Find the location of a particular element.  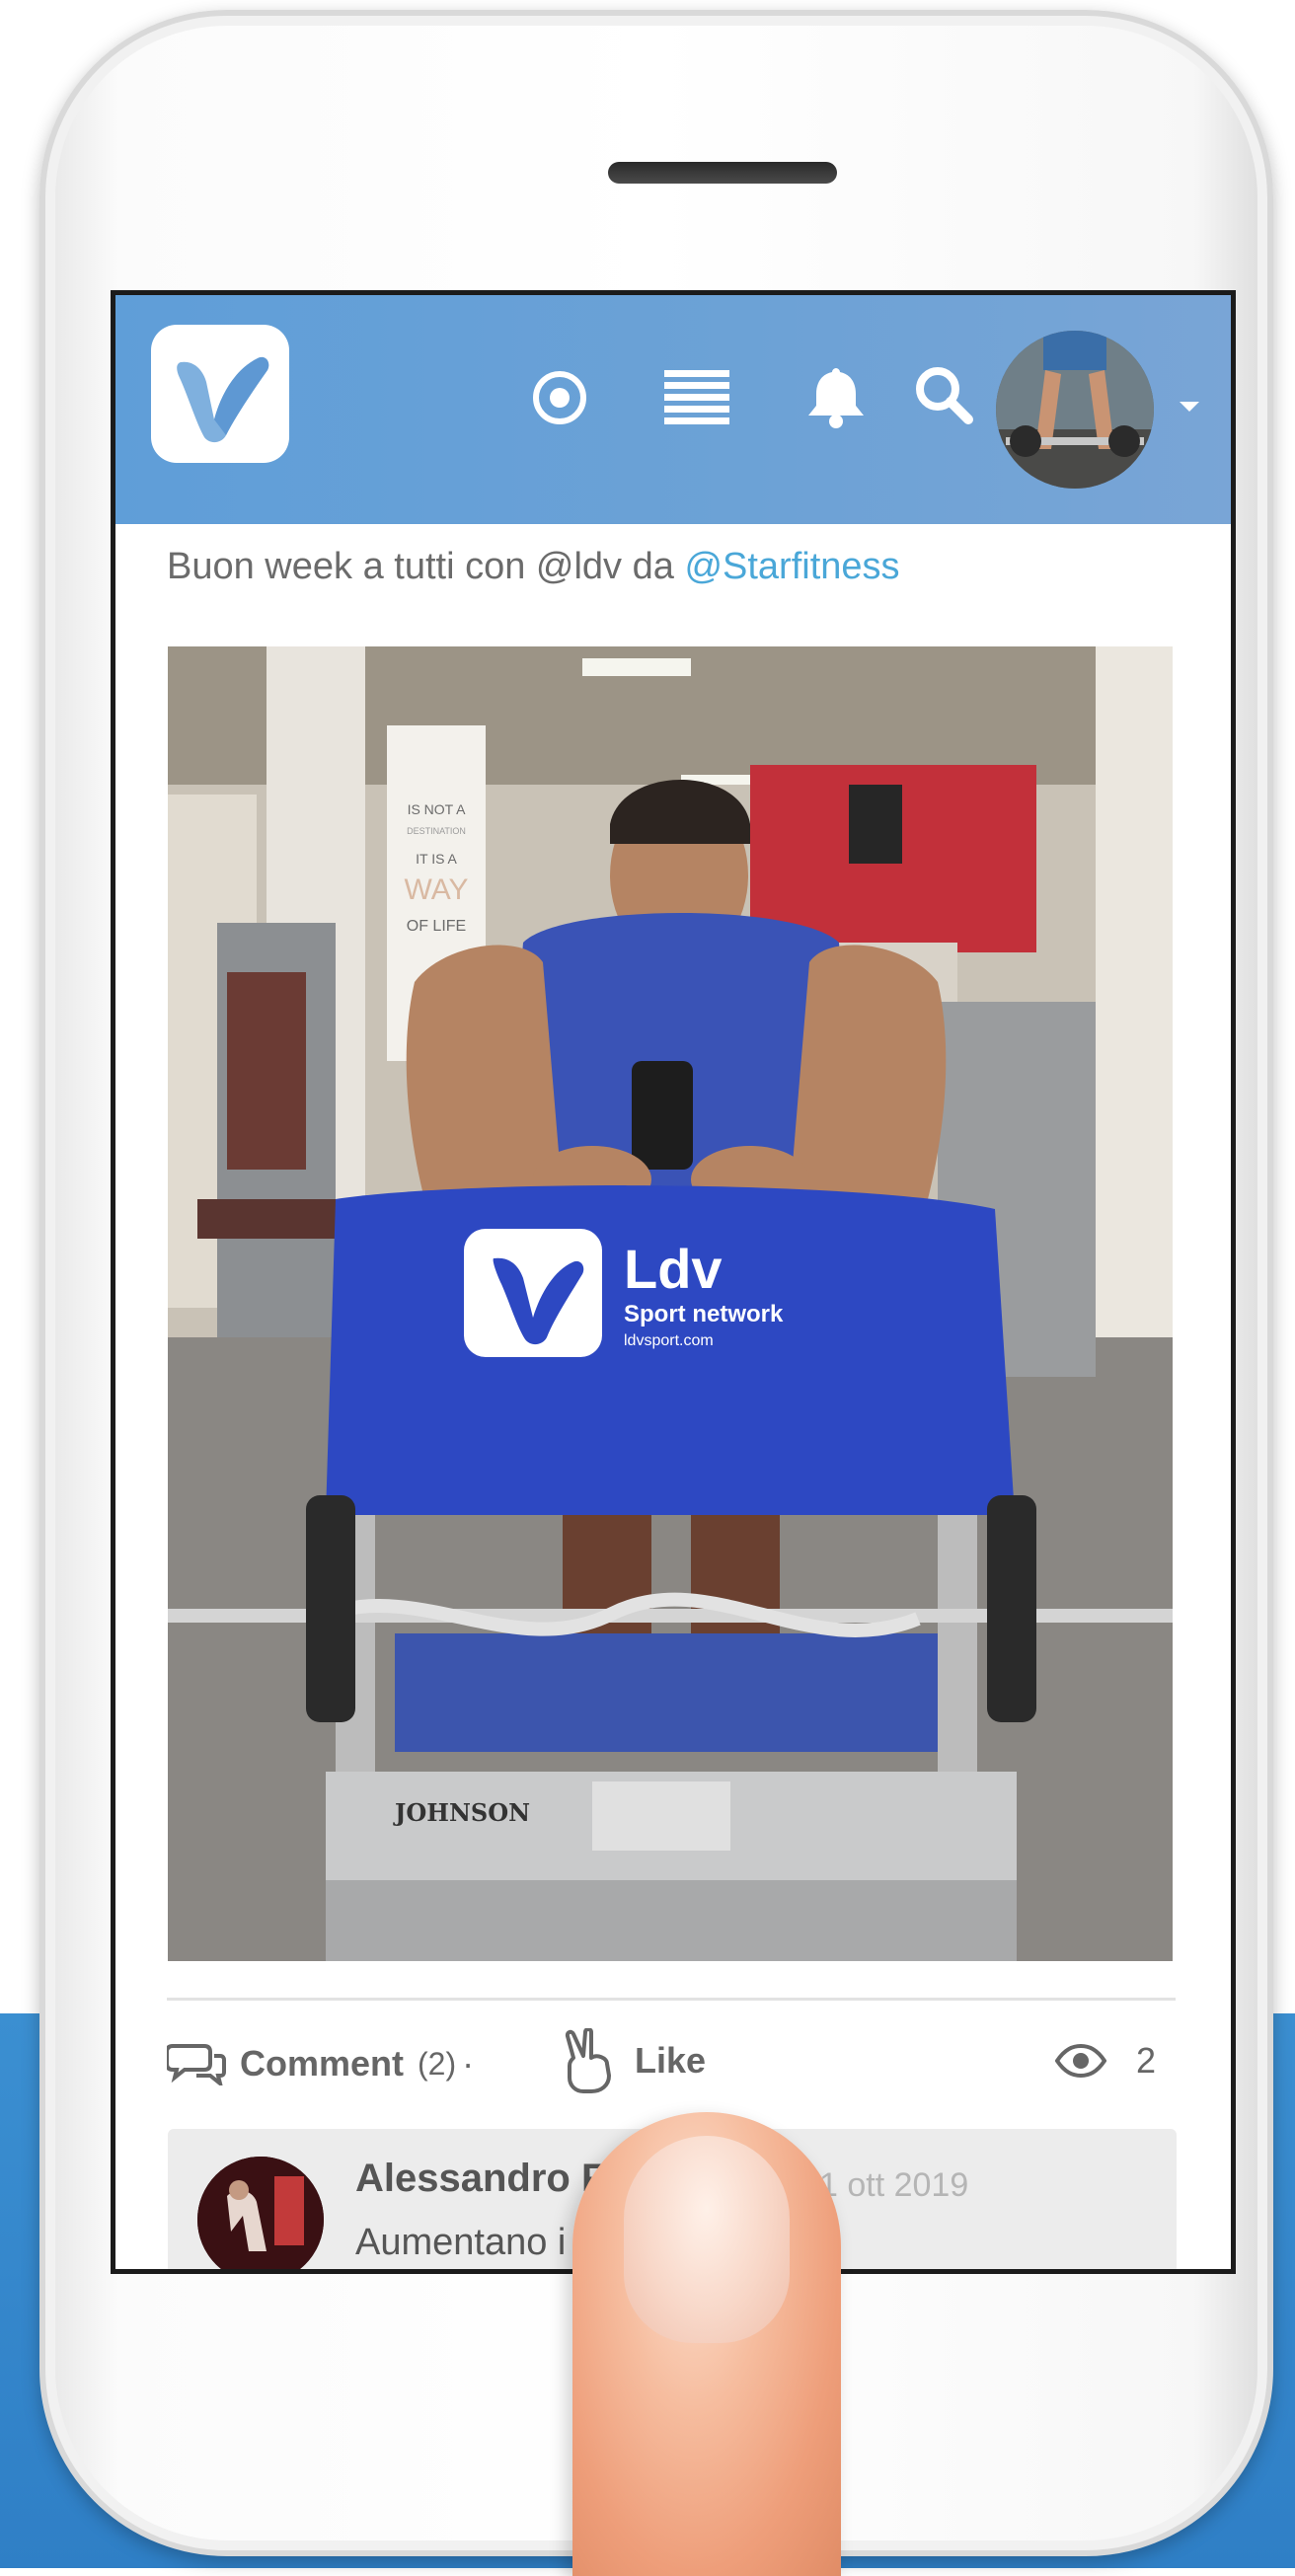

app-header is located at coordinates (673, 409).